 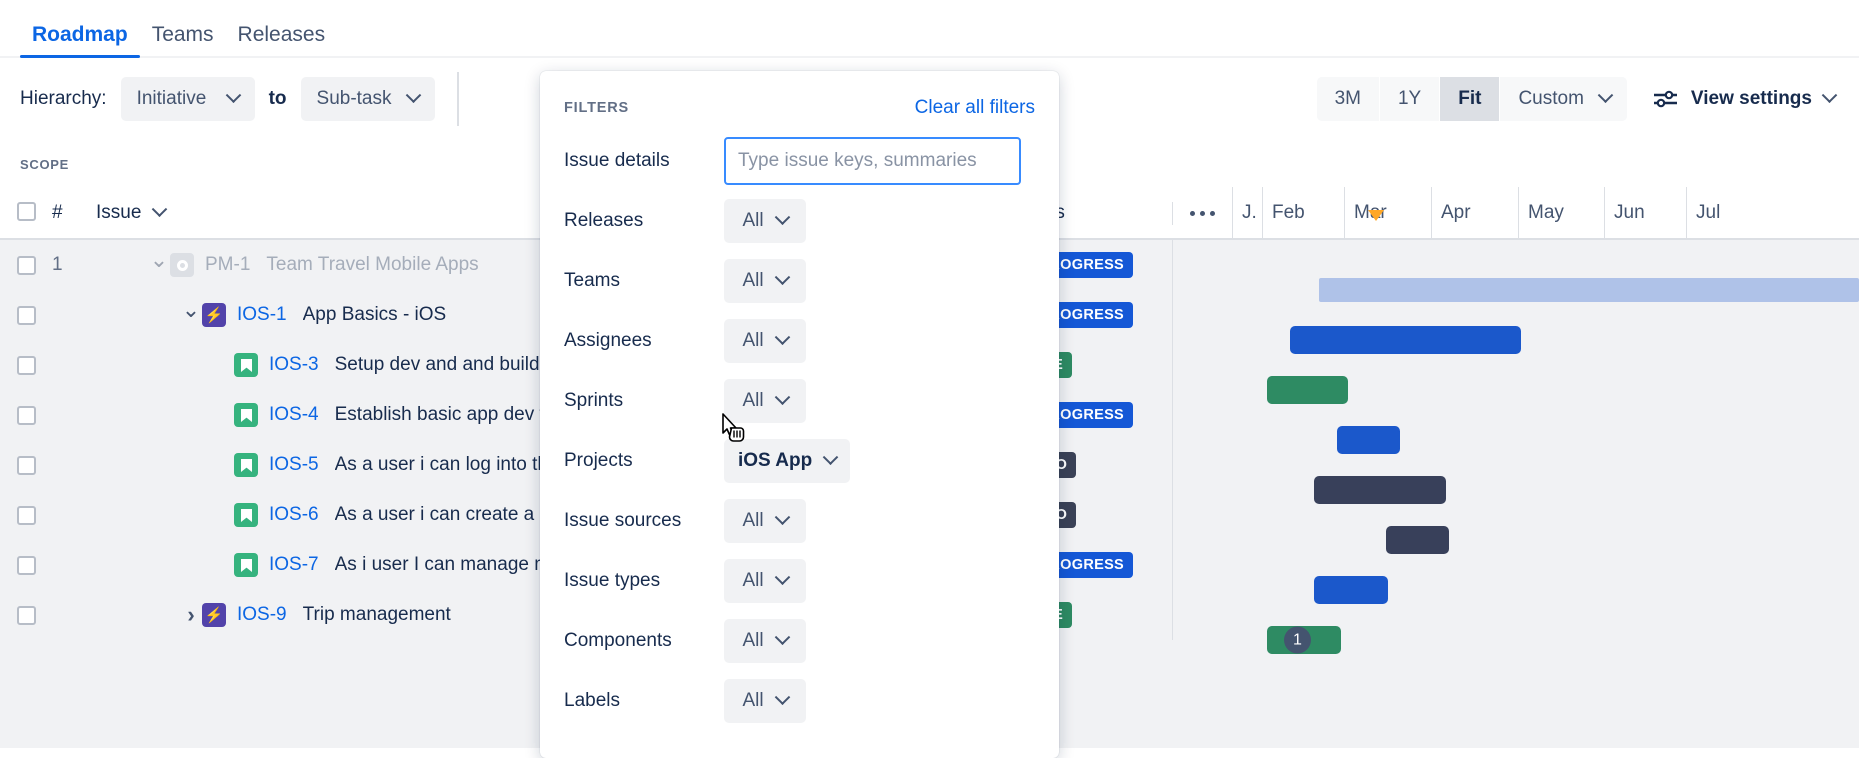 I want to click on filter-select-projects: iOS App, so click(x=787, y=461).